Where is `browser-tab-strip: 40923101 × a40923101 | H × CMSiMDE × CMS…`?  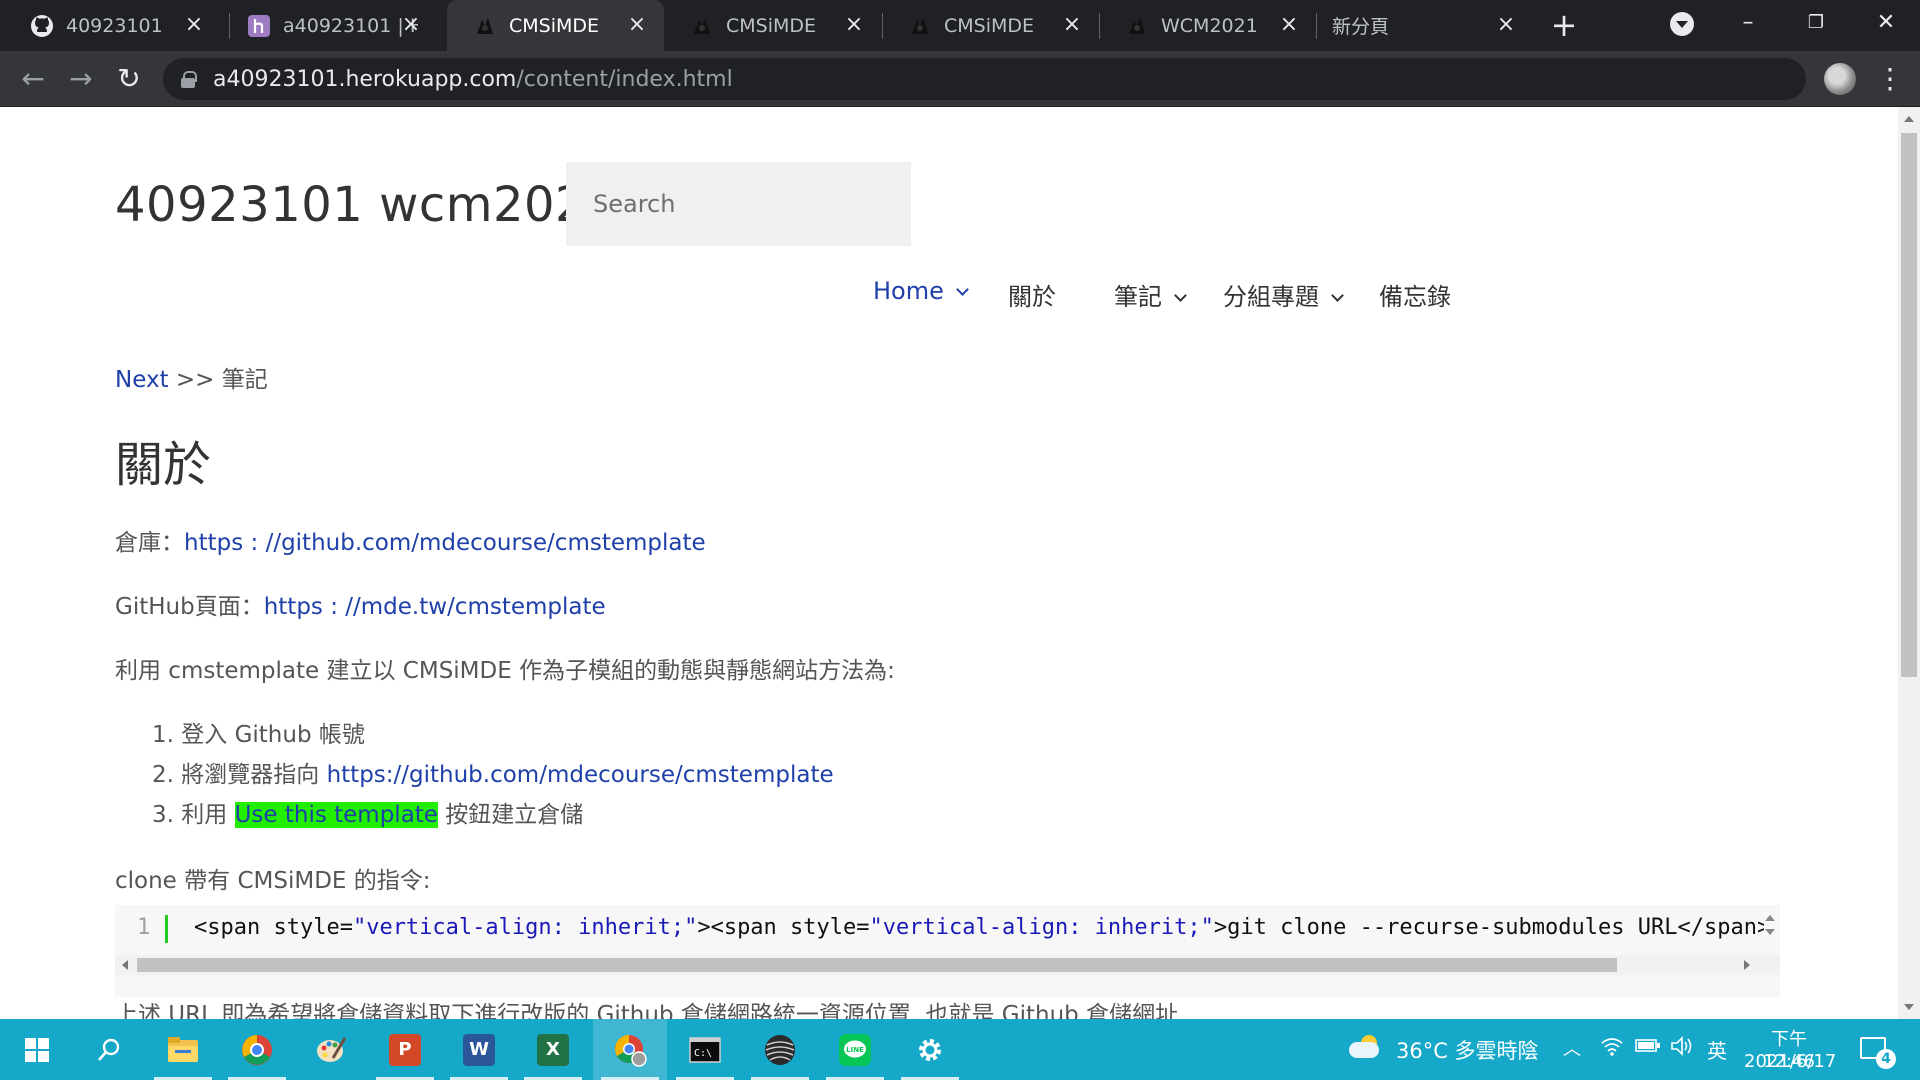 browser-tab-strip: 40923101 × a40923101 | H × CMSiMDE × CMS… is located at coordinates (960, 25).